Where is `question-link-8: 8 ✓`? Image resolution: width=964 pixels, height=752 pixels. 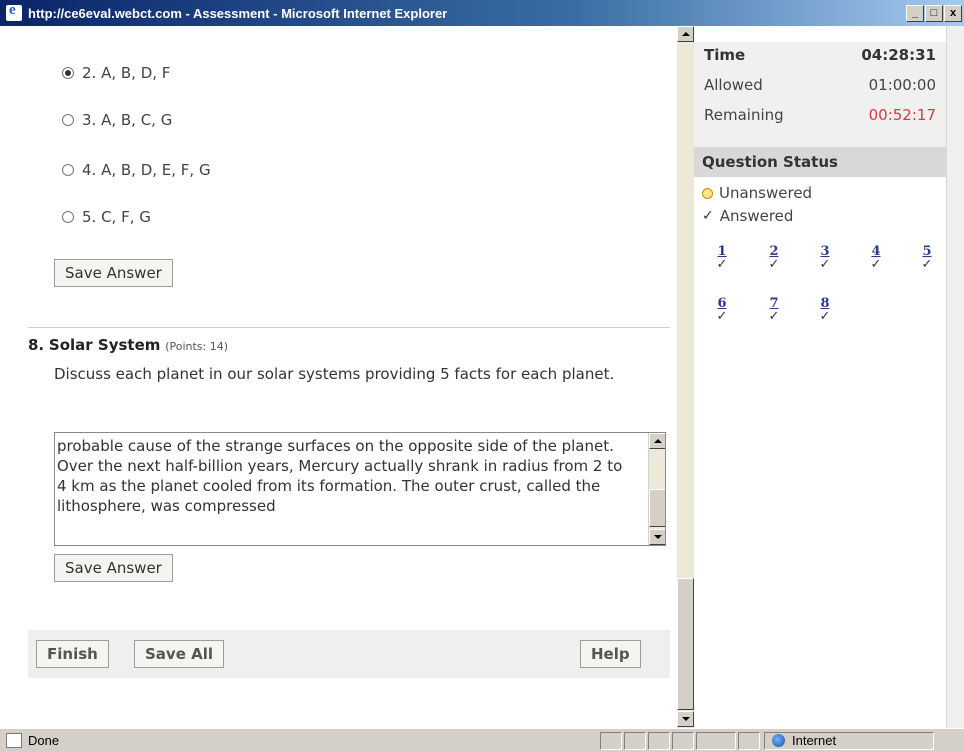 question-link-8: 8 ✓ is located at coordinates (825, 309).